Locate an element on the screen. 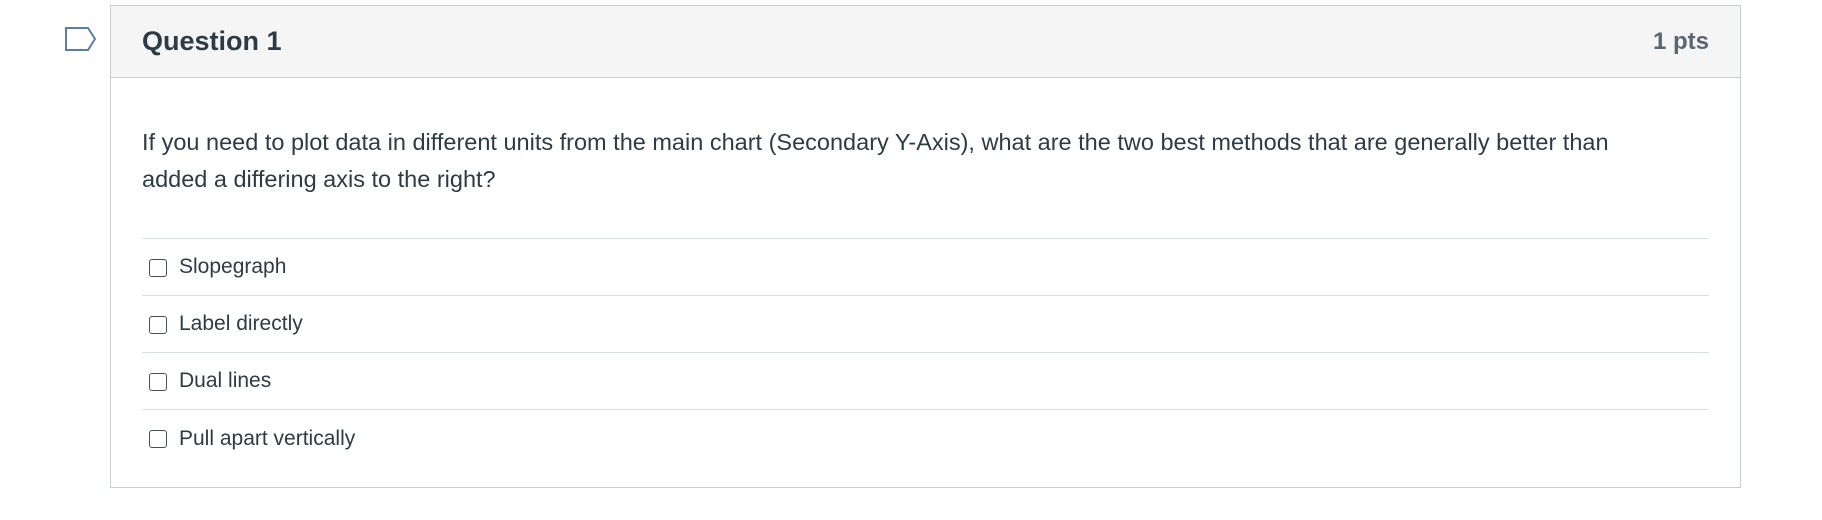 This screenshot has height=520, width=1822. answer-label: Label directly is located at coordinates (241, 324).